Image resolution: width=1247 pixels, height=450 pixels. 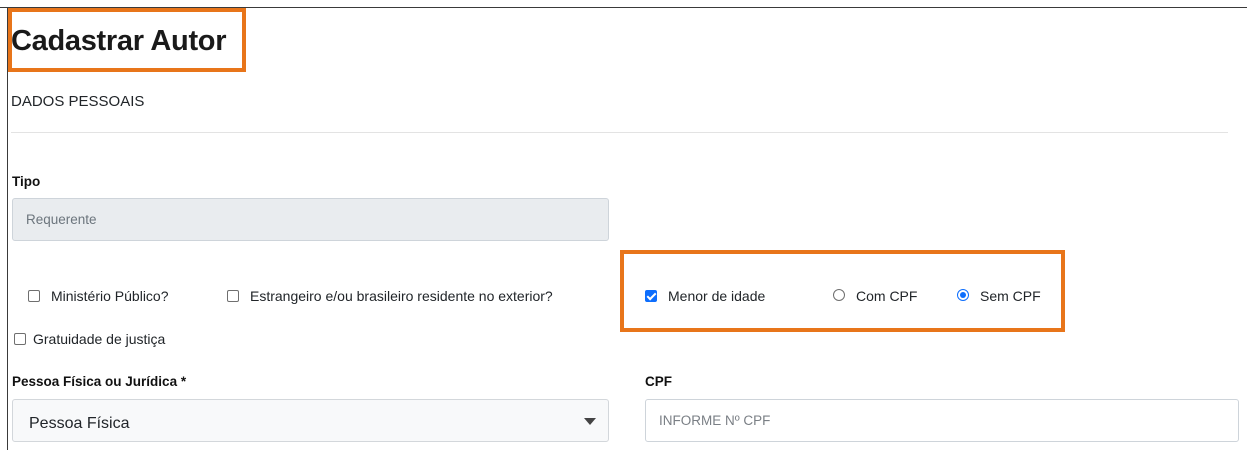 I want to click on title-highlight-box, so click(x=127, y=40).